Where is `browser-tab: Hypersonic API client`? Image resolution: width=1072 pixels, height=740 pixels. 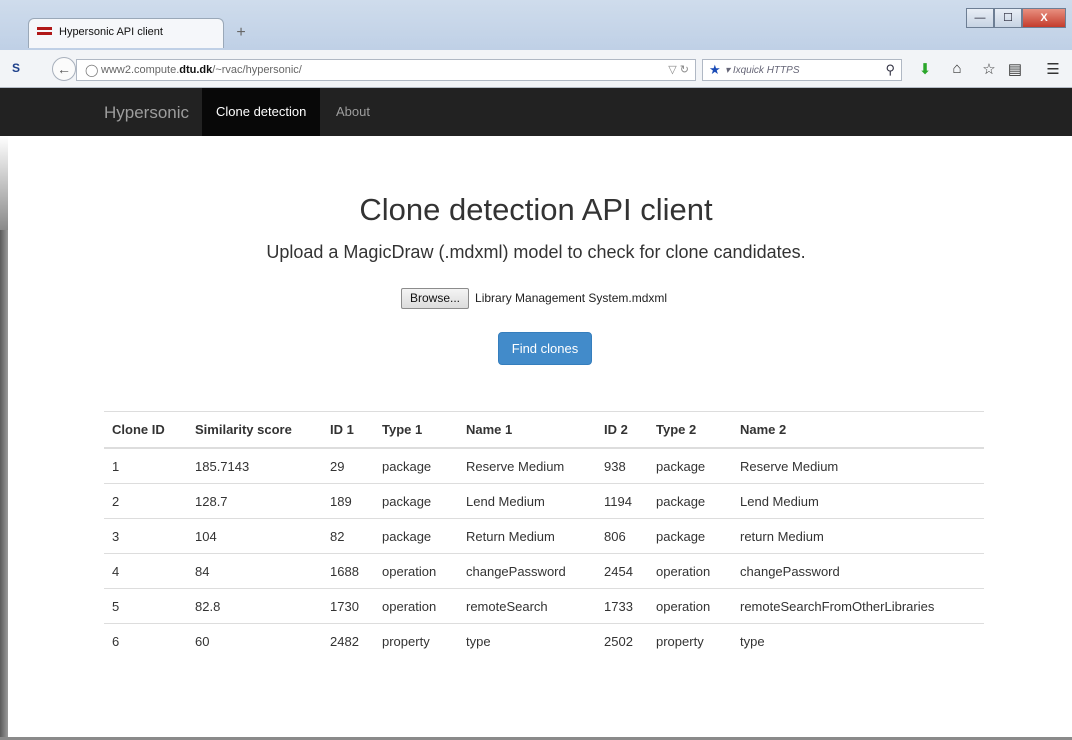
browser-tab: Hypersonic API client is located at coordinates (126, 33).